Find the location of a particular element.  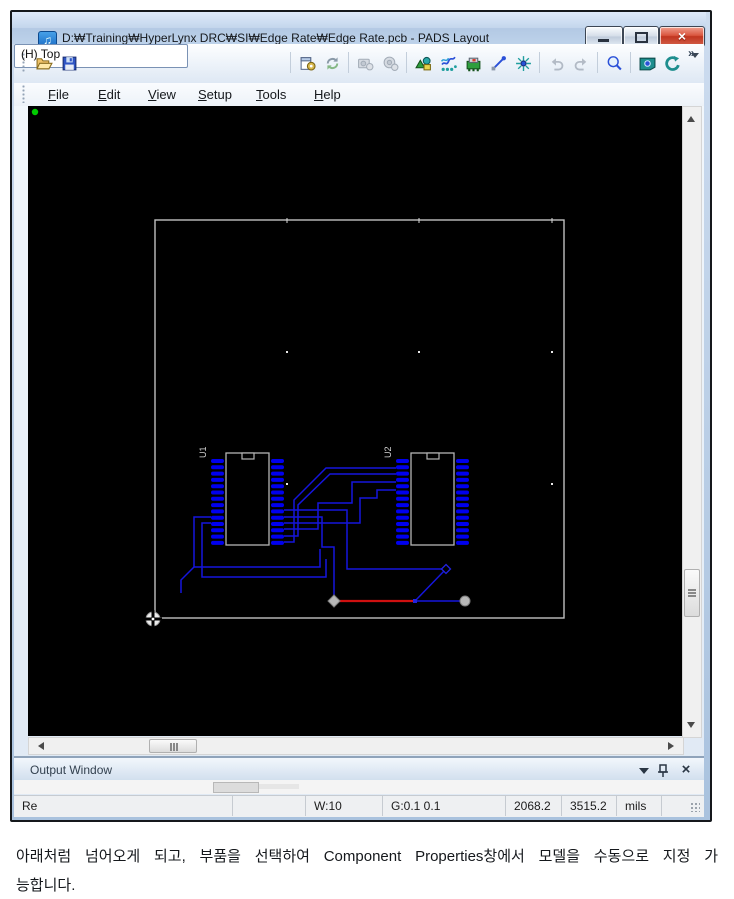

output-window-header: Output Window × is located at coordinates (359, 769).